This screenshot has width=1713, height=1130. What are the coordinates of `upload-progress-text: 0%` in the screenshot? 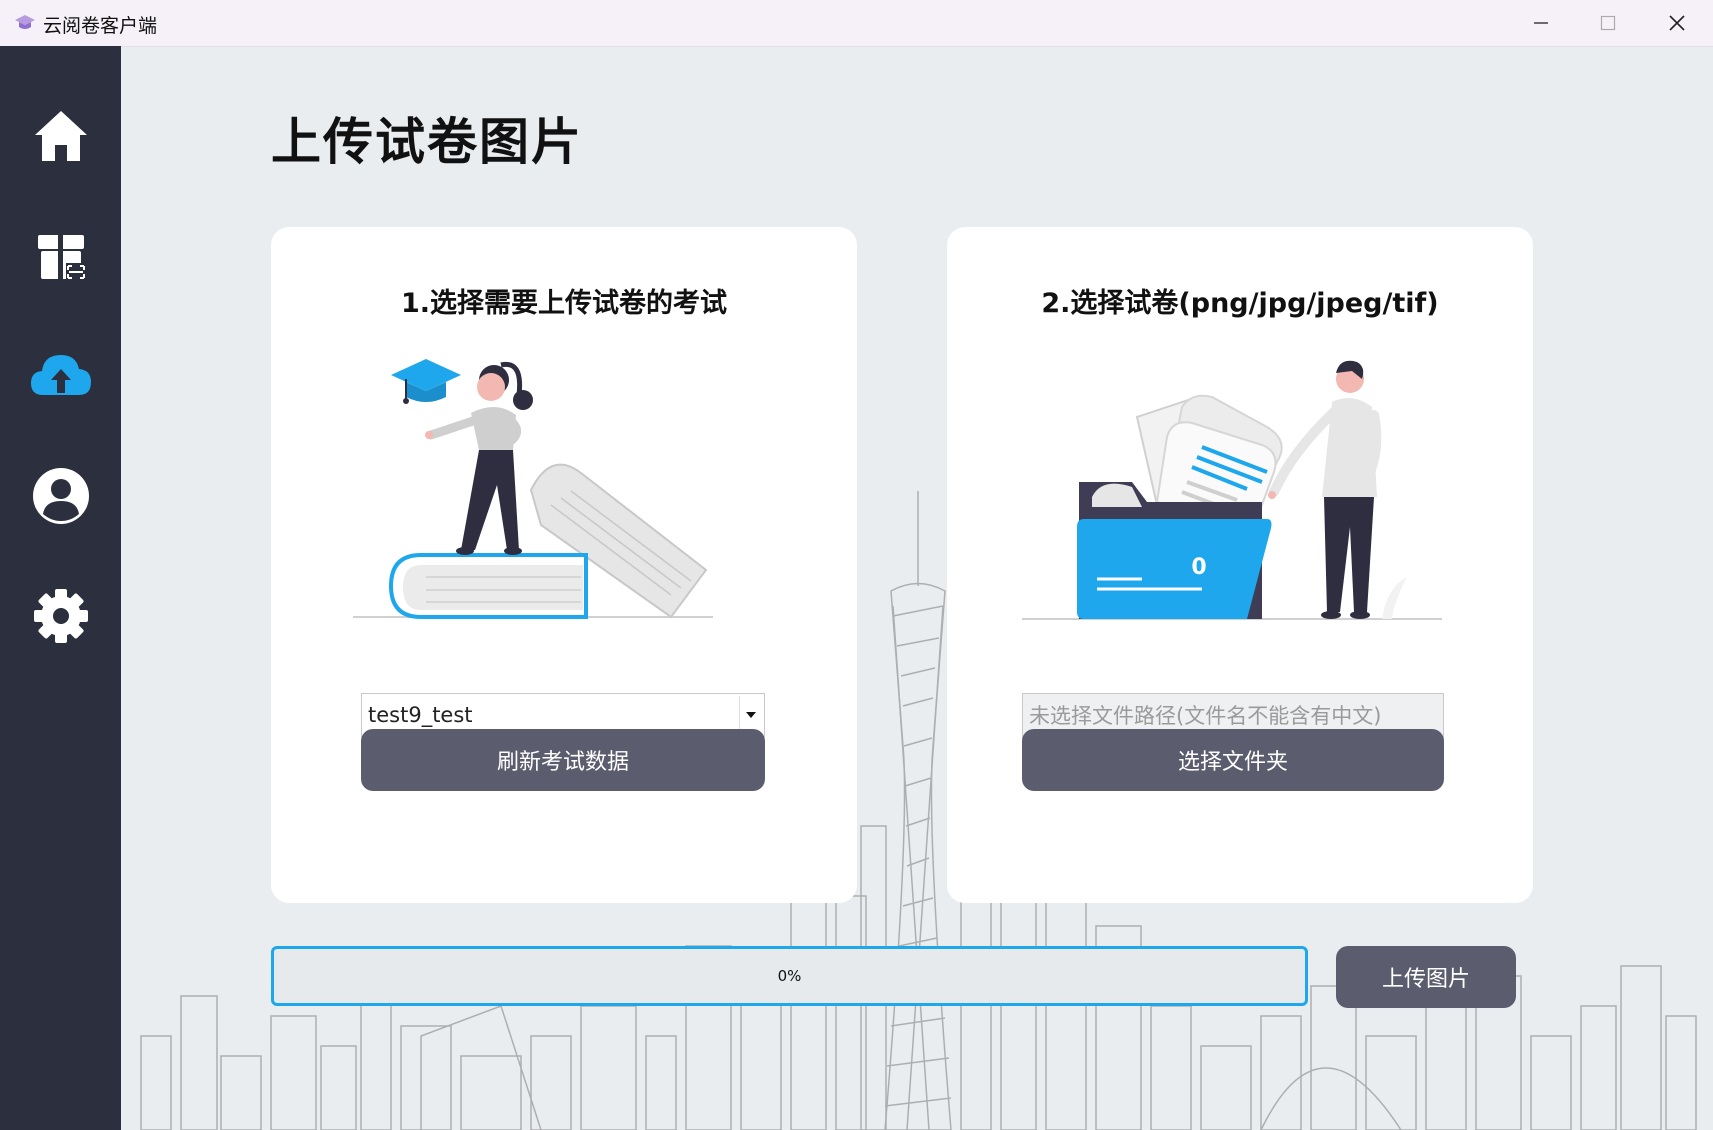 It's located at (789, 976).